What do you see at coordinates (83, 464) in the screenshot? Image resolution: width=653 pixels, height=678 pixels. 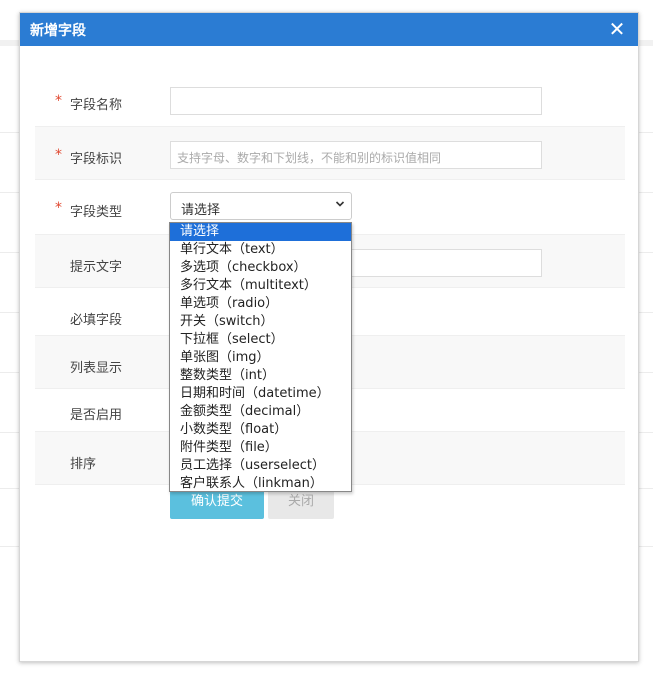 I see `sort-label: 排序` at bounding box center [83, 464].